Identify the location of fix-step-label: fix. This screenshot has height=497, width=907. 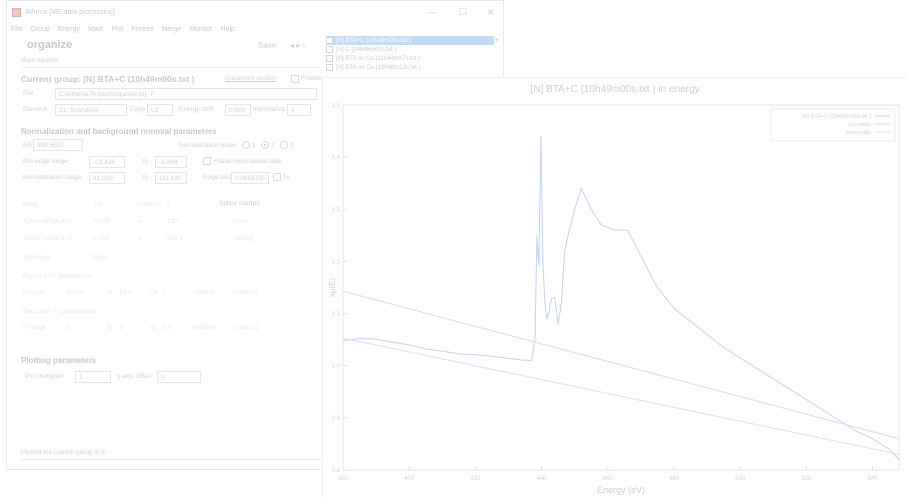
(286, 177).